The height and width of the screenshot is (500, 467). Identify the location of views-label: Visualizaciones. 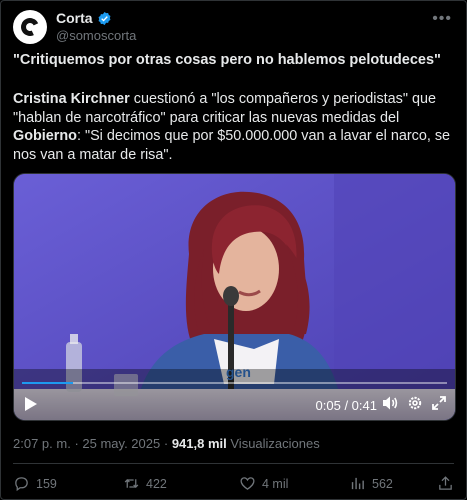
(275, 443).